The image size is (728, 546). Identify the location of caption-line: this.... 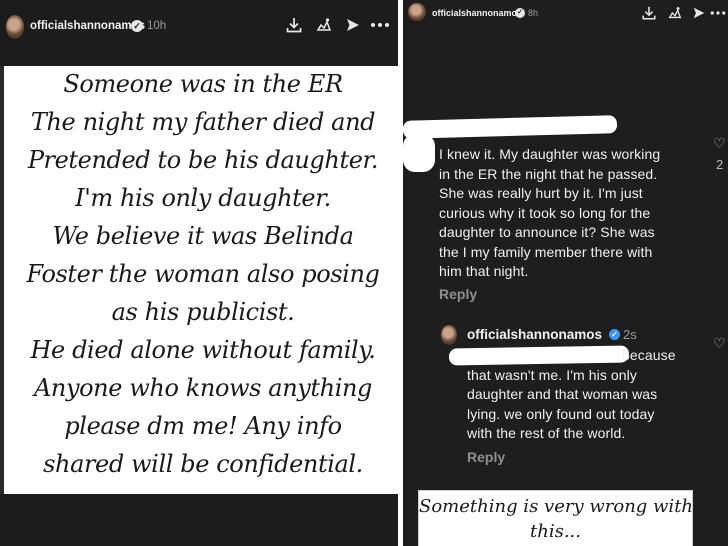
(555, 531).